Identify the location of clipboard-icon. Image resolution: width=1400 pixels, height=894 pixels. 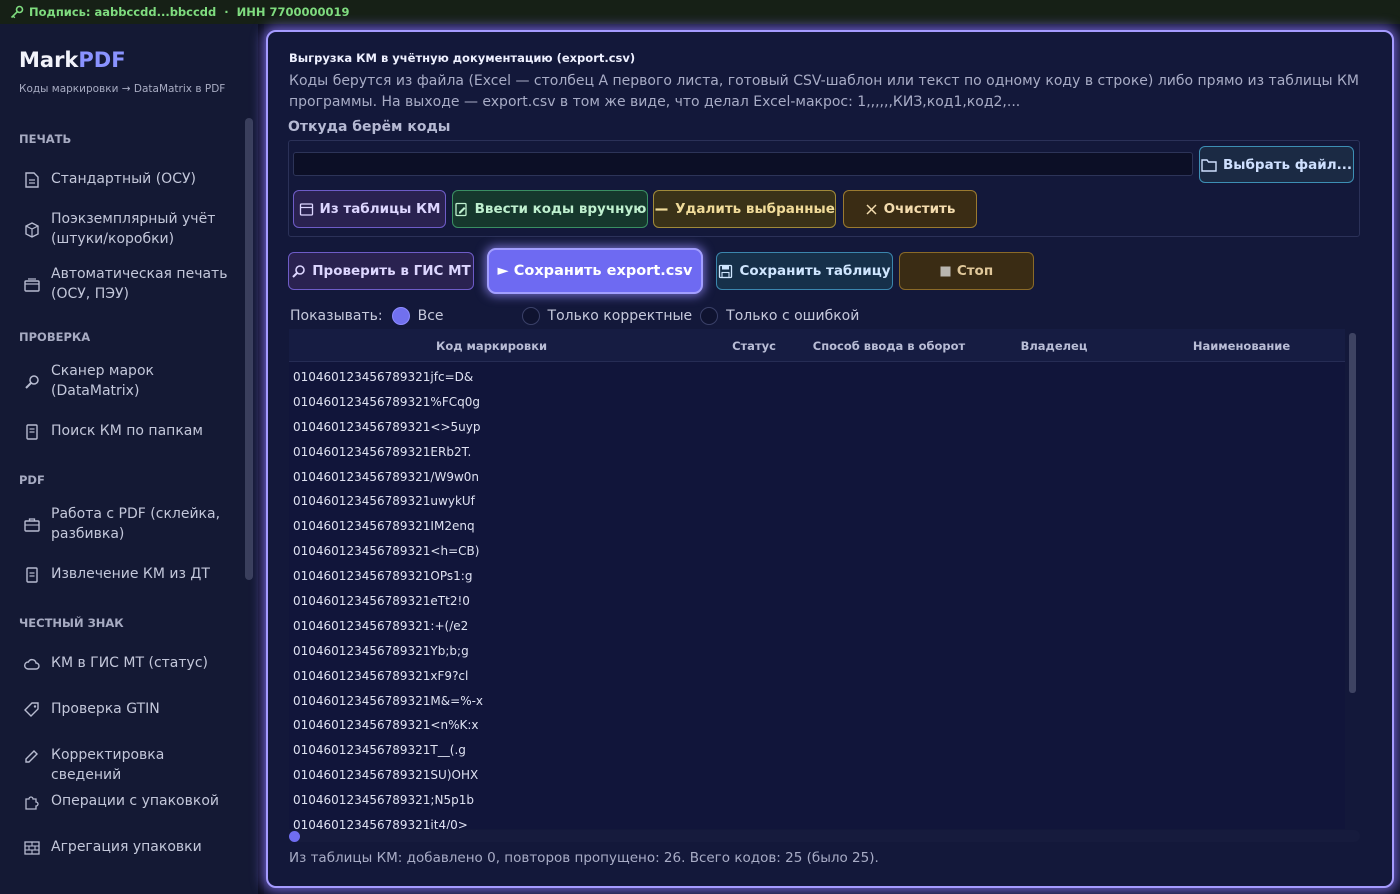
(306, 209).